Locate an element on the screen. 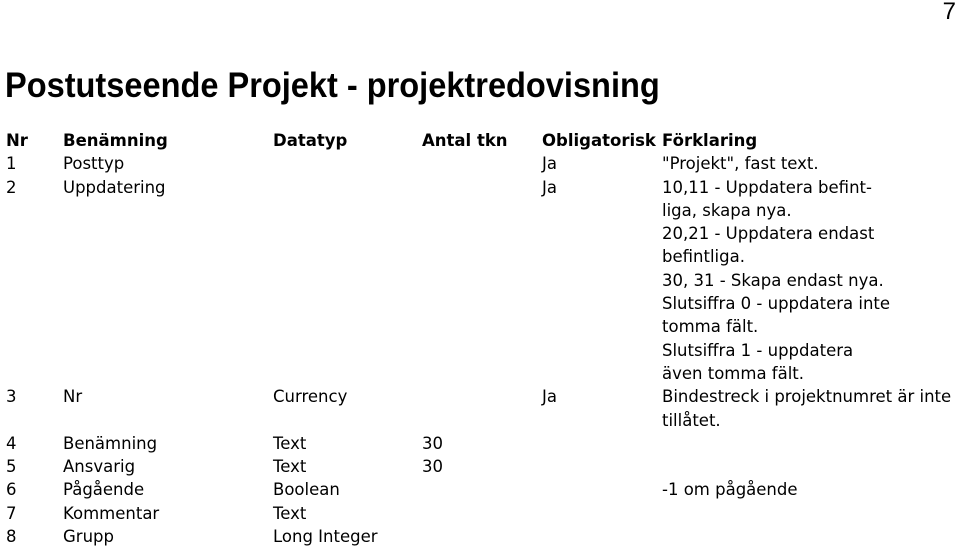 The image size is (960, 548). page-number: 7 is located at coordinates (949, 12).